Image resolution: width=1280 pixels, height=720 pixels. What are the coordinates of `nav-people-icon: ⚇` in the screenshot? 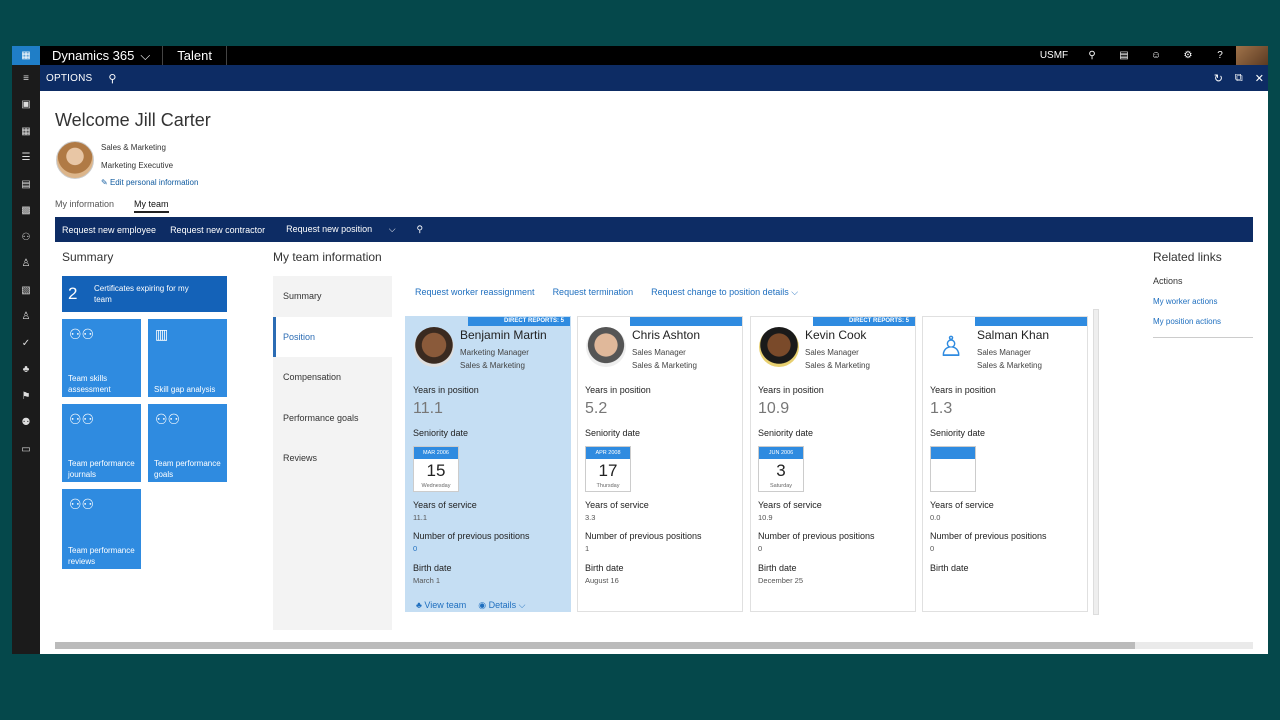 It's located at (26, 237).